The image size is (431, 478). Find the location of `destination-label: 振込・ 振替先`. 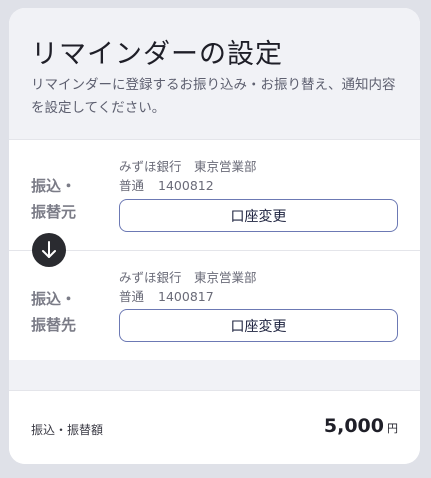

destination-label: 振込・ 振替先 is located at coordinates (61, 312).